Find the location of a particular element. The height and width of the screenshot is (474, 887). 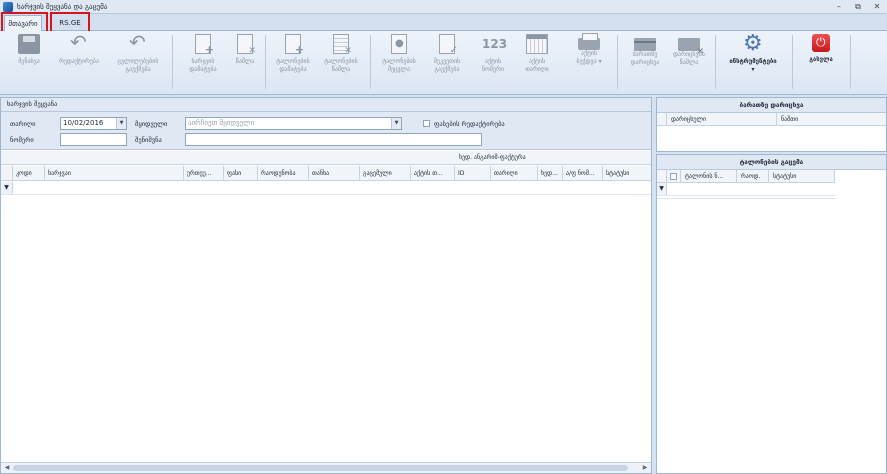

calendar-dropdown-icon: ▼ is located at coordinates (121, 123).